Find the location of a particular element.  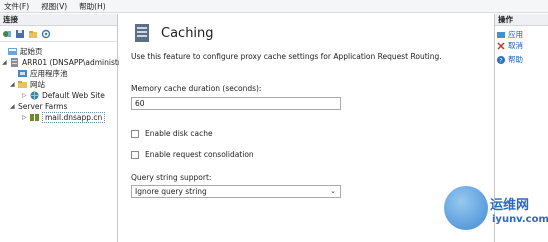

tree-item-app-pools: 应用程序池 is located at coordinates (43, 73).